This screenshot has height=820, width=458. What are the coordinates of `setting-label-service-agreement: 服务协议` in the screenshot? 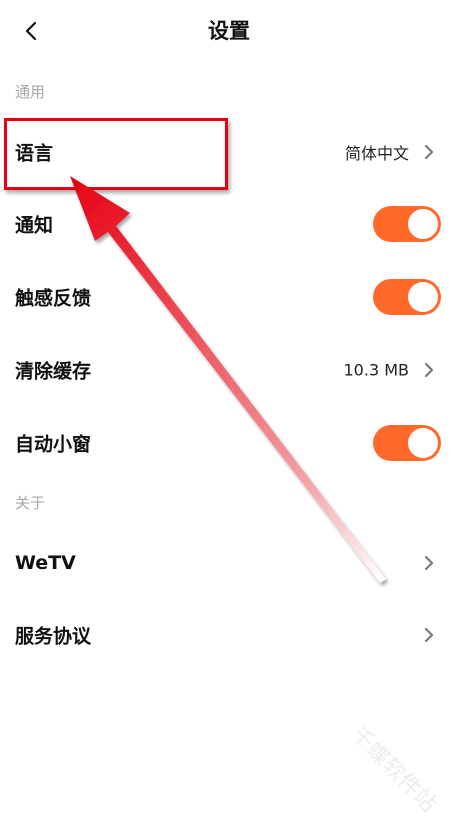 It's located at (53, 636).